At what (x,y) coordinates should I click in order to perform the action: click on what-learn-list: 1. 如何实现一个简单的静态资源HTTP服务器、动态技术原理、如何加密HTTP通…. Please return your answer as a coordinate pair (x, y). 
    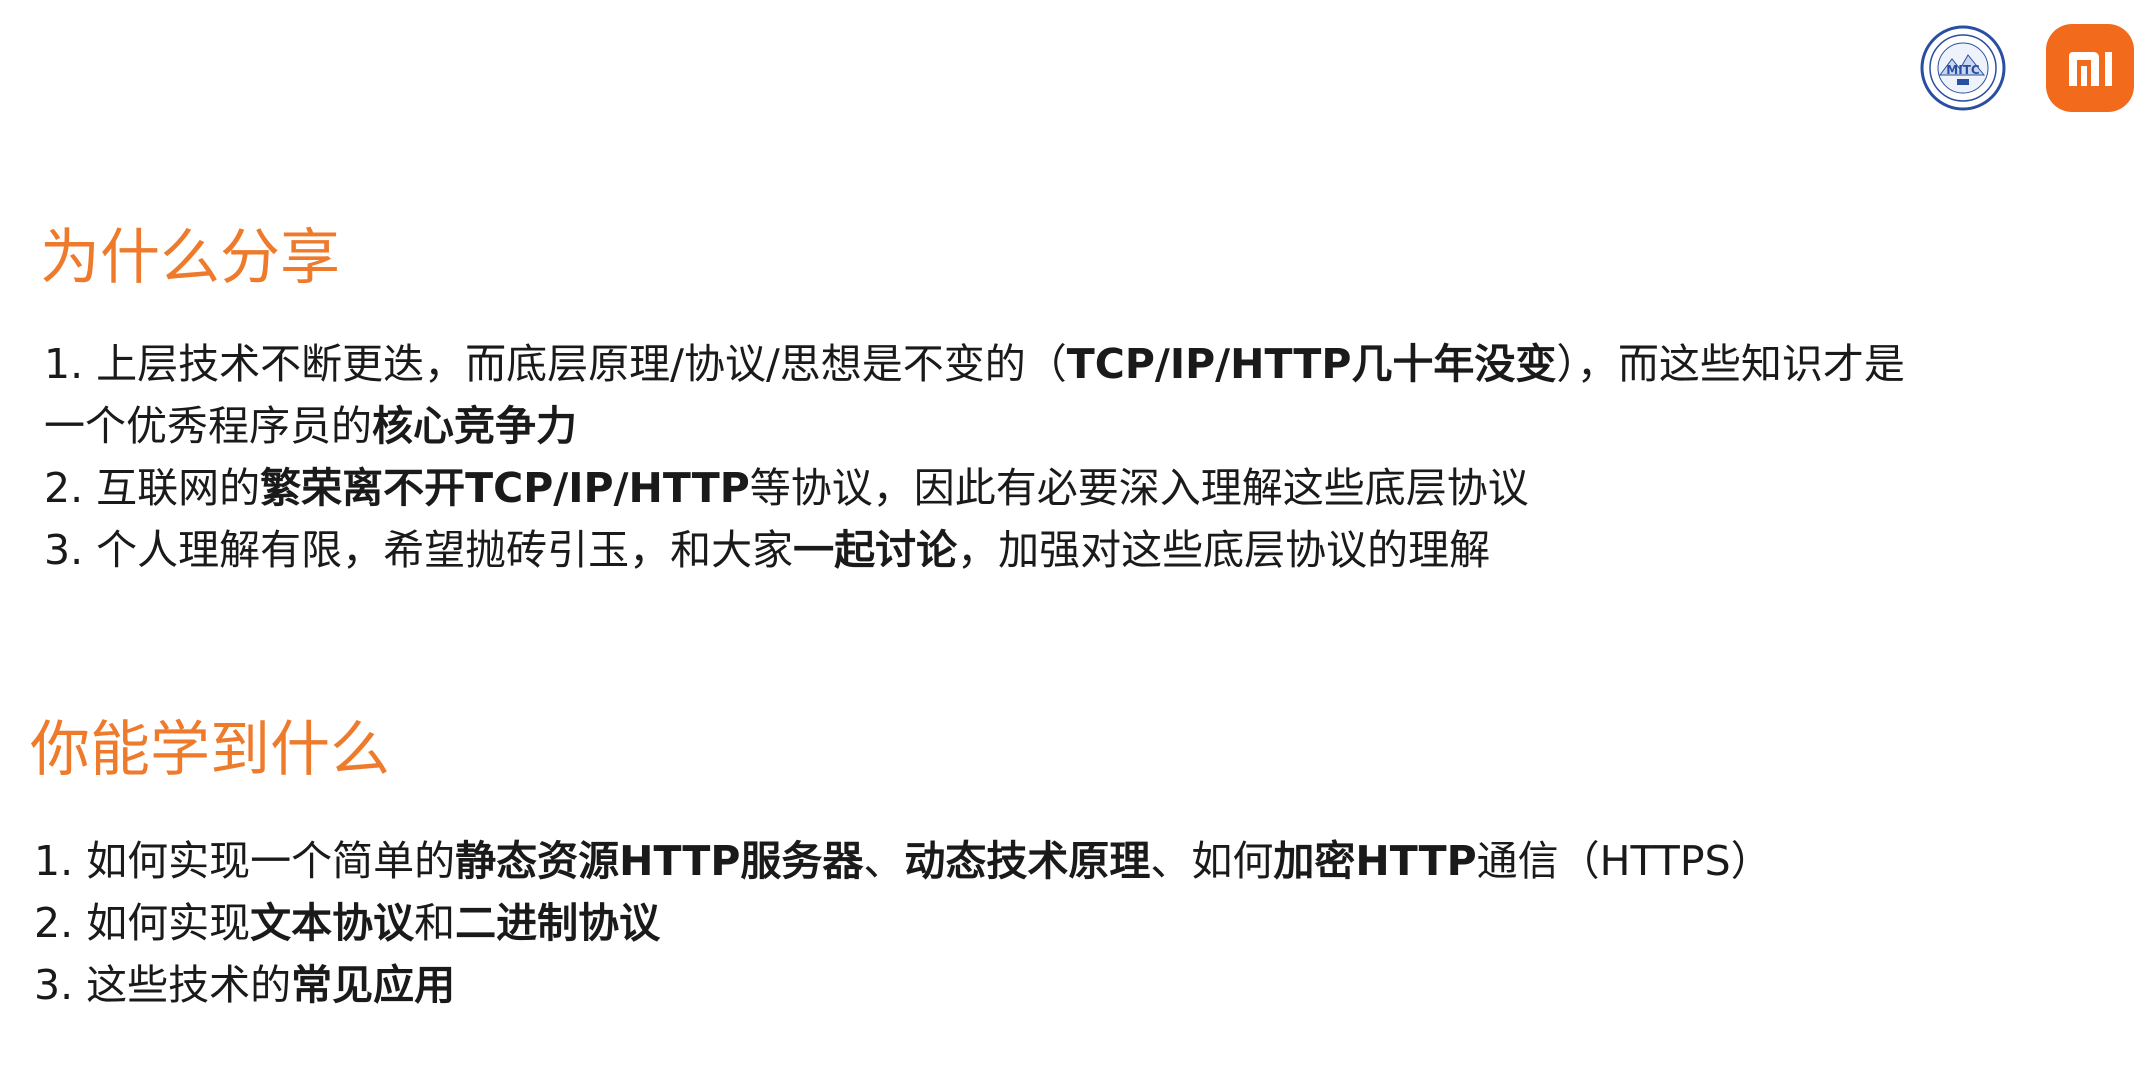
    Looking at the image, I should click on (903, 923).